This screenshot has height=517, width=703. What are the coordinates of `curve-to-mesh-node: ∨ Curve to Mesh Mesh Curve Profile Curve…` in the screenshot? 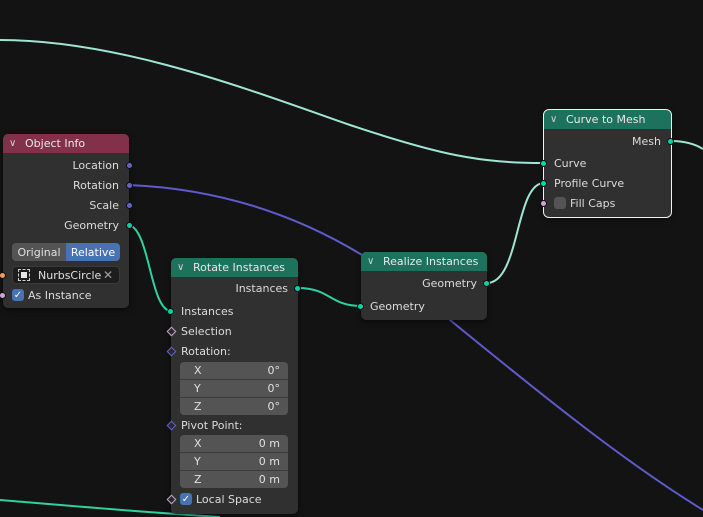 It's located at (607, 163).